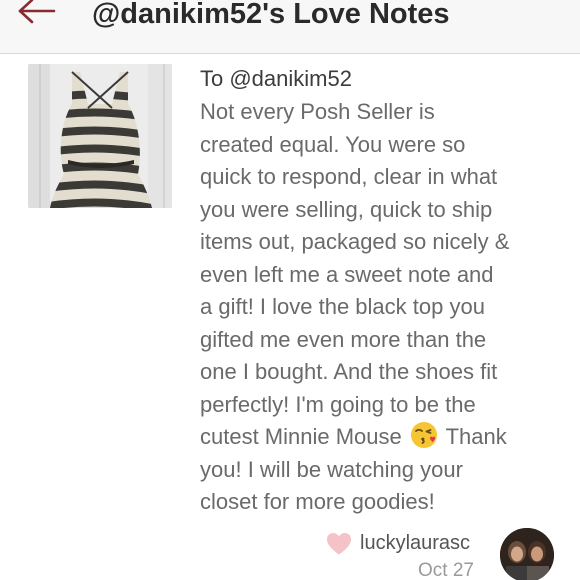 The image size is (580, 580). I want to click on author-avatar, so click(527, 554).